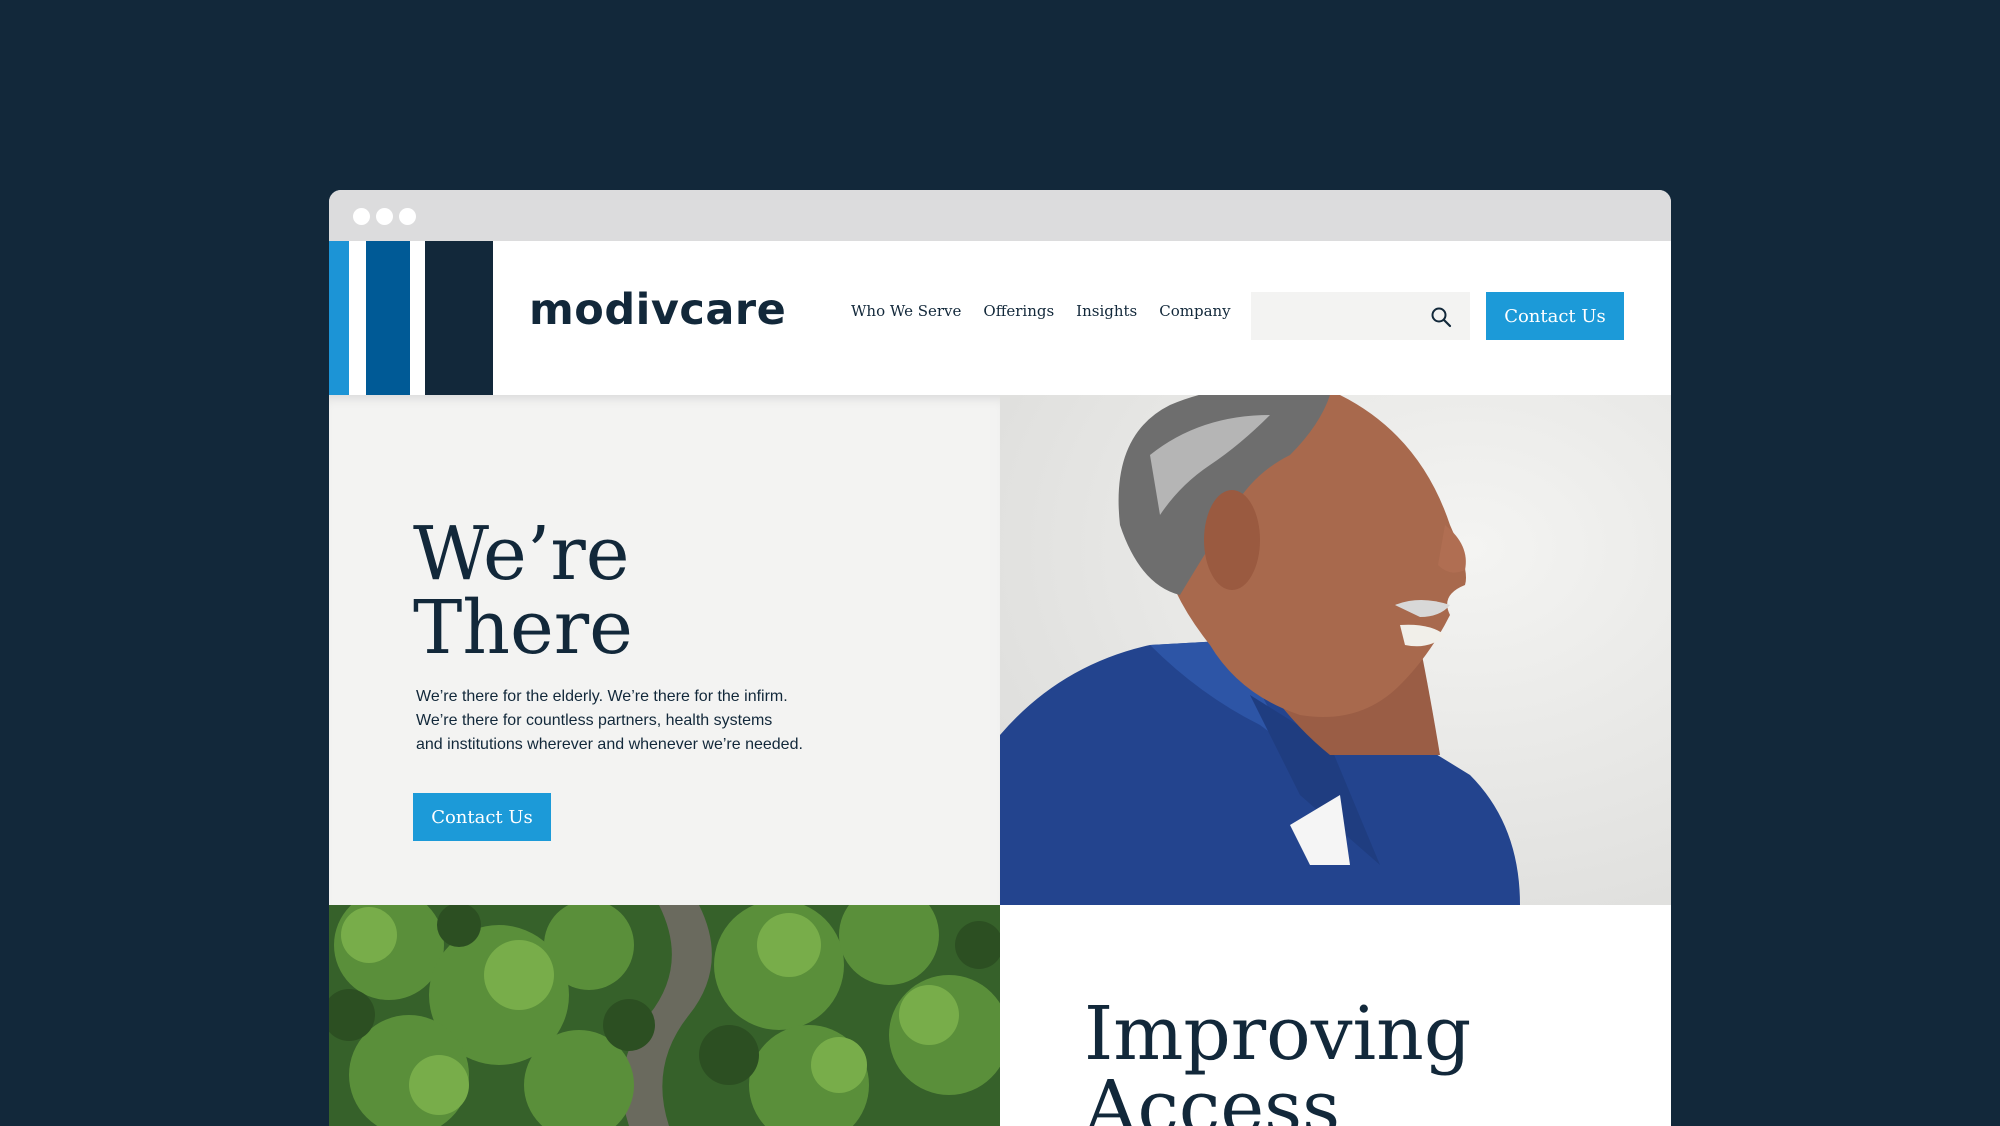  What do you see at coordinates (1000, 215) in the screenshot?
I see `browser-chrome-bar` at bounding box center [1000, 215].